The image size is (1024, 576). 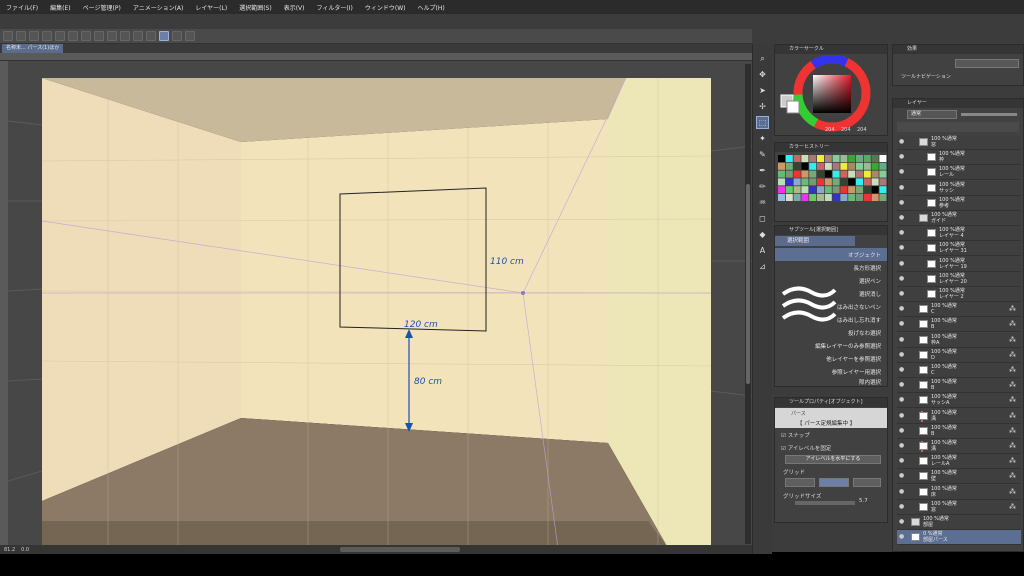 What do you see at coordinates (762, 74) in the screenshot?
I see `move-tool-icon: ✥` at bounding box center [762, 74].